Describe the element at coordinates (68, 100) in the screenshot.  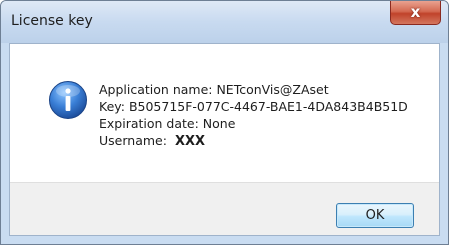
I see `information-icon` at that location.